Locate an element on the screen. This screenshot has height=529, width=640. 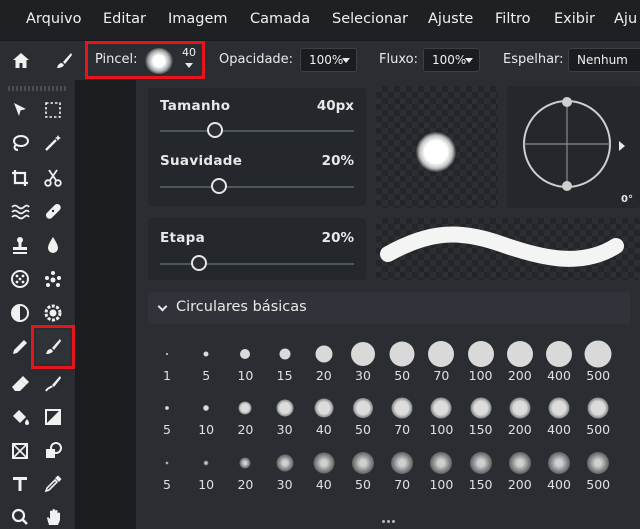
lasso-tool-button is located at coordinates (20, 143).